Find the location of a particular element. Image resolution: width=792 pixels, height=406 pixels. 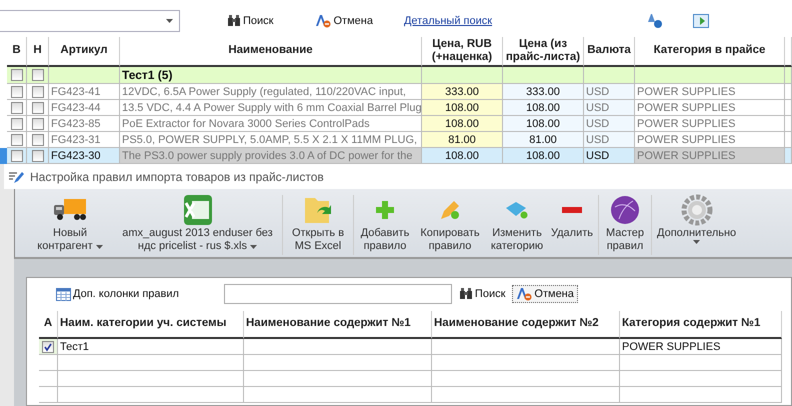

column-header: Наименование is located at coordinates (271, 52).